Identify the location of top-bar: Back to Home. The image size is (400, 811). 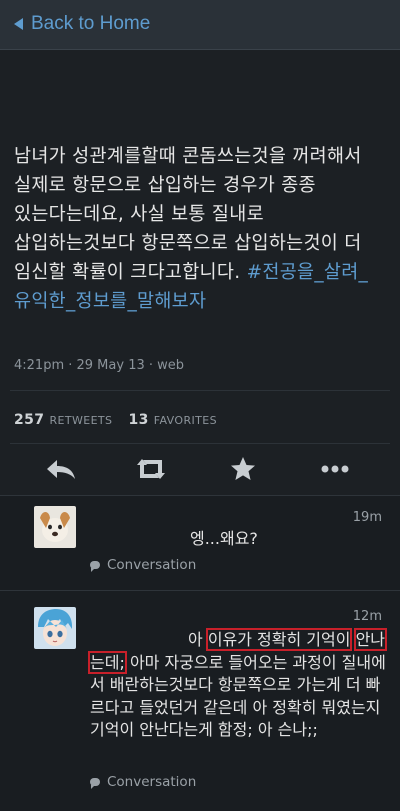
(200, 25).